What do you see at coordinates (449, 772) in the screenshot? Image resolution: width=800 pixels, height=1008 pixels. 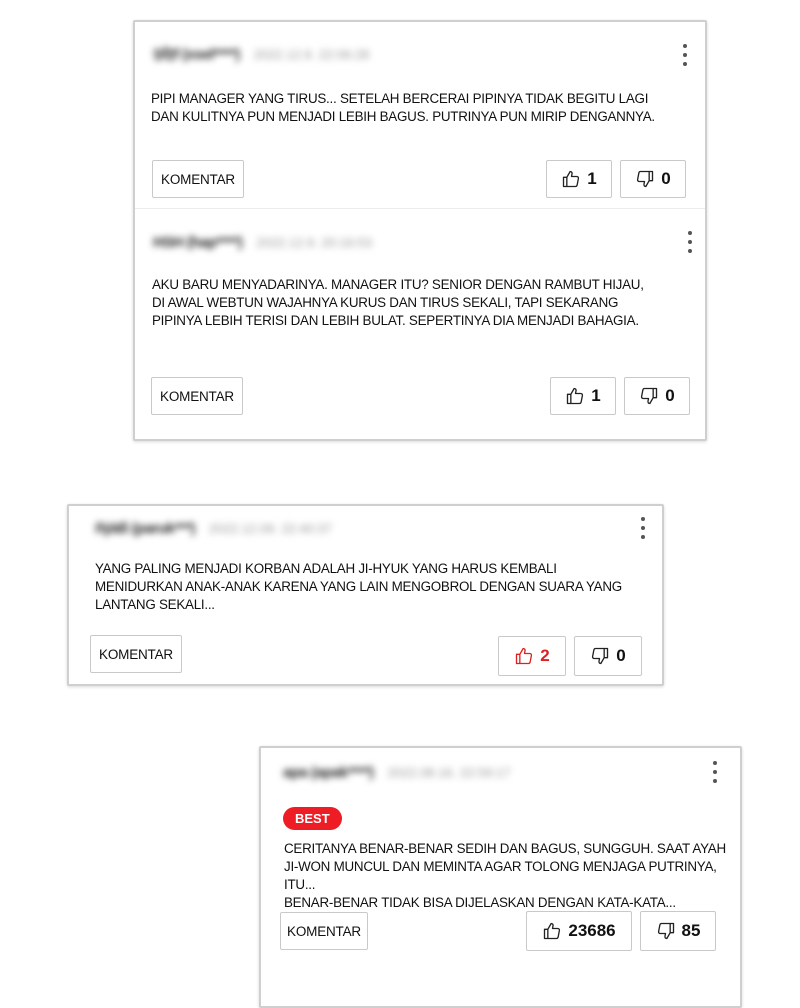 I see `comment-date: 2022.08.16. 22:59:17` at bounding box center [449, 772].